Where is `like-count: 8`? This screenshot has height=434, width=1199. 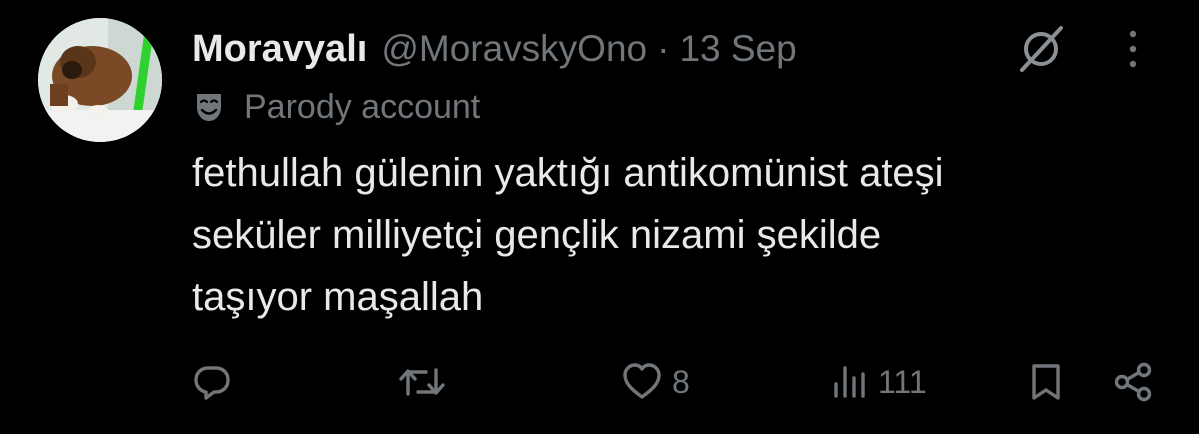
like-count: 8 is located at coordinates (681, 381).